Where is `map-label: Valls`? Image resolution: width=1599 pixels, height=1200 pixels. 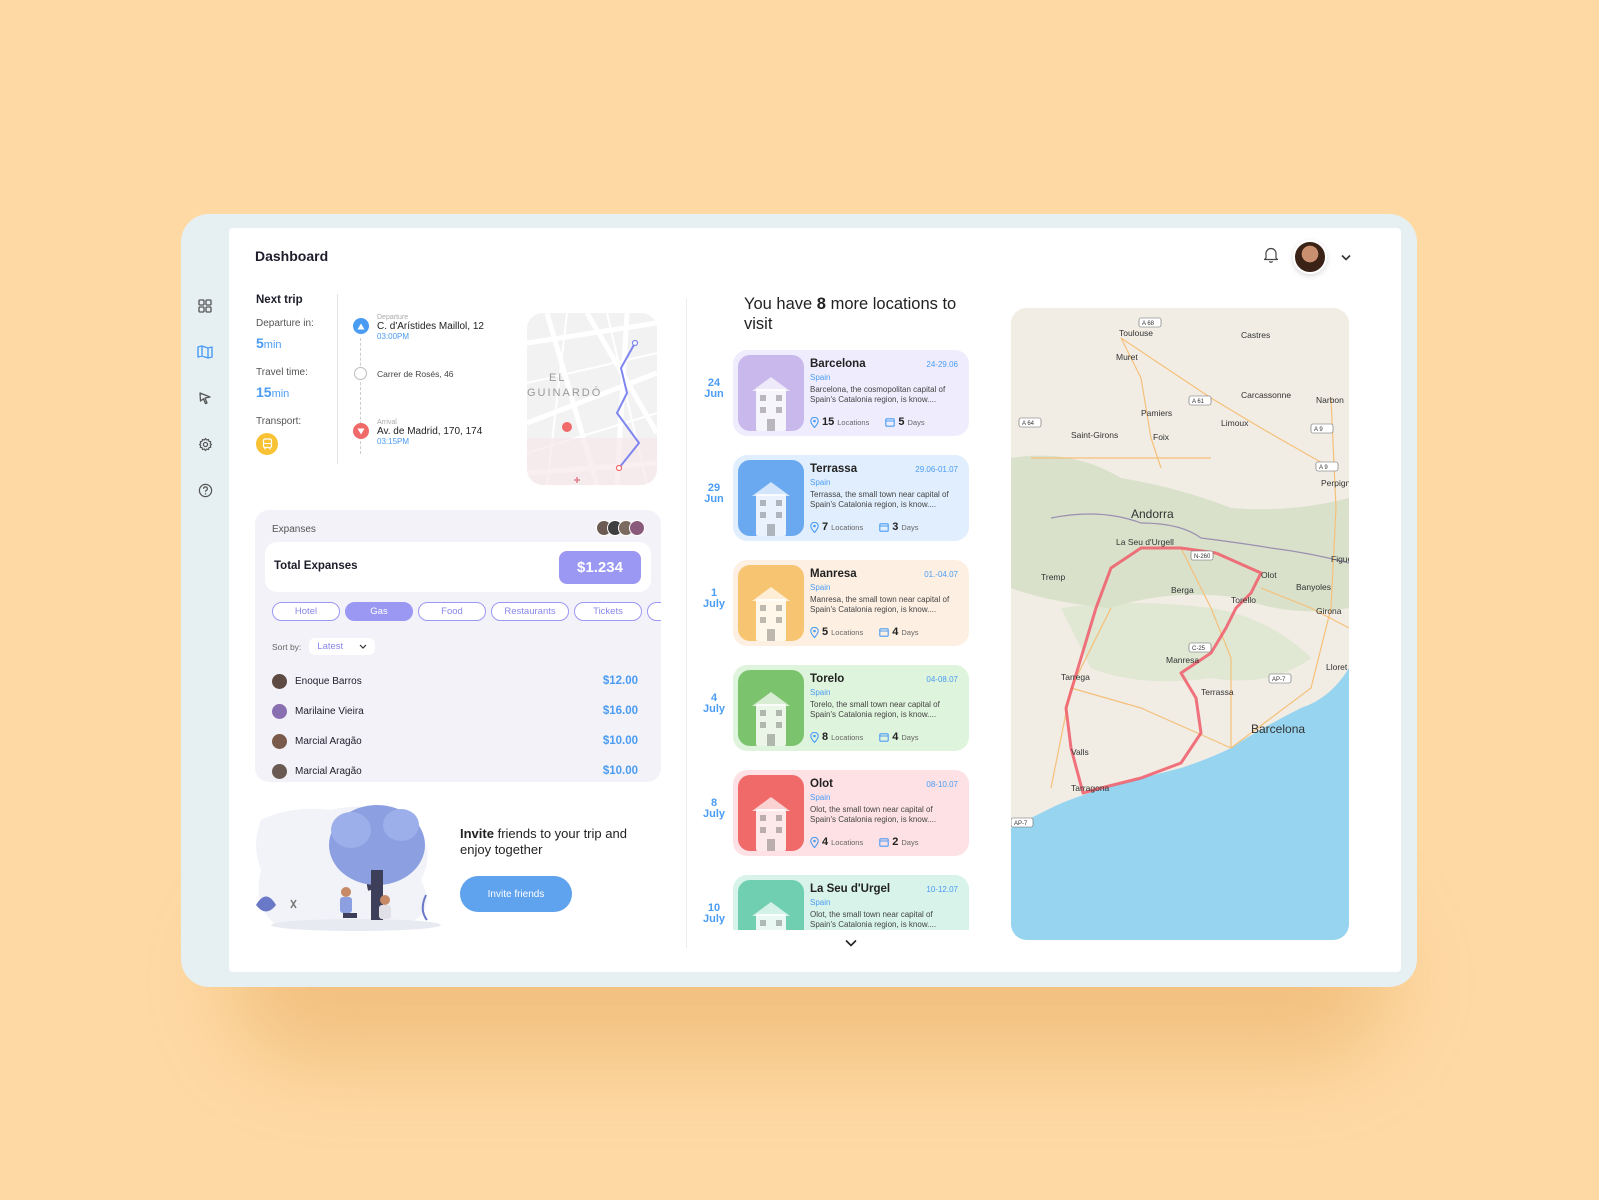 map-label: Valls is located at coordinates (1080, 752).